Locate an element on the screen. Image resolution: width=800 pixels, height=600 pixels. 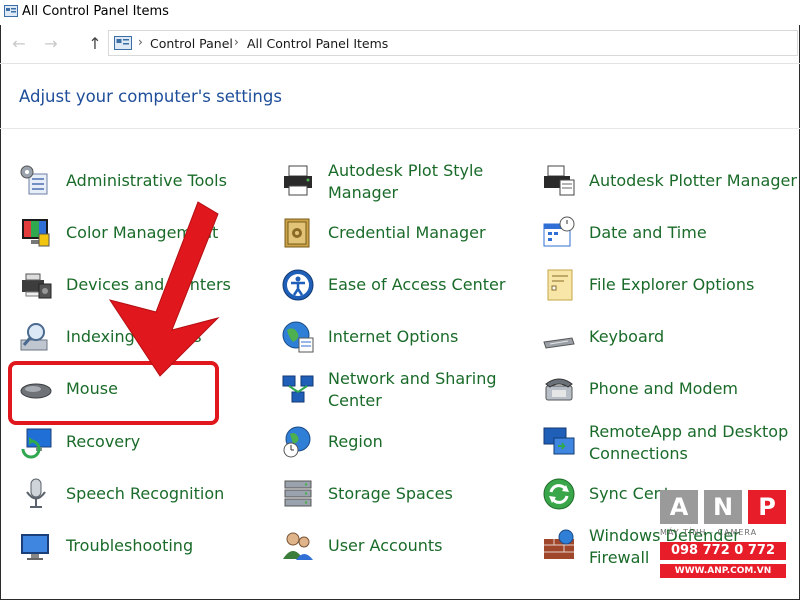
item-label: User Accounts is located at coordinates (385, 545).